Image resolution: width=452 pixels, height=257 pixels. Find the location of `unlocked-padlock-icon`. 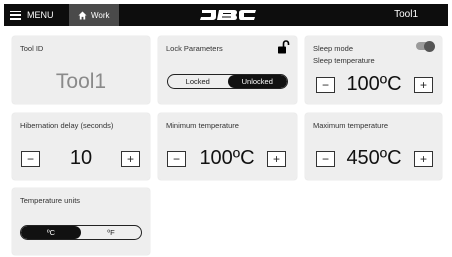

unlocked-padlock-icon is located at coordinates (284, 47).